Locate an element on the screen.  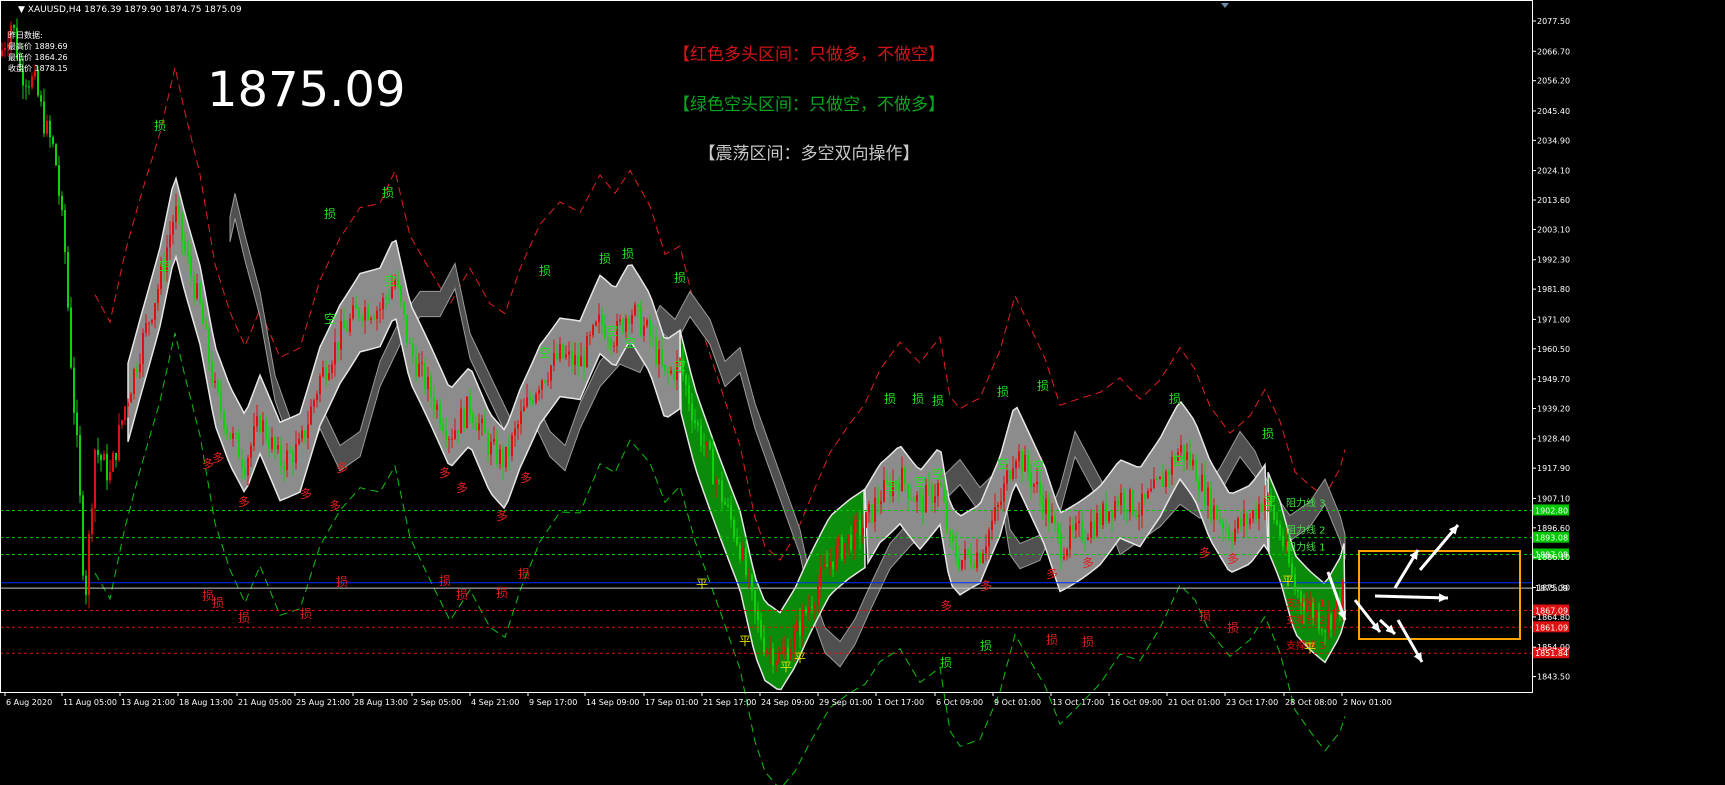
signal-marker-62: 平 is located at coordinates (800, 658).